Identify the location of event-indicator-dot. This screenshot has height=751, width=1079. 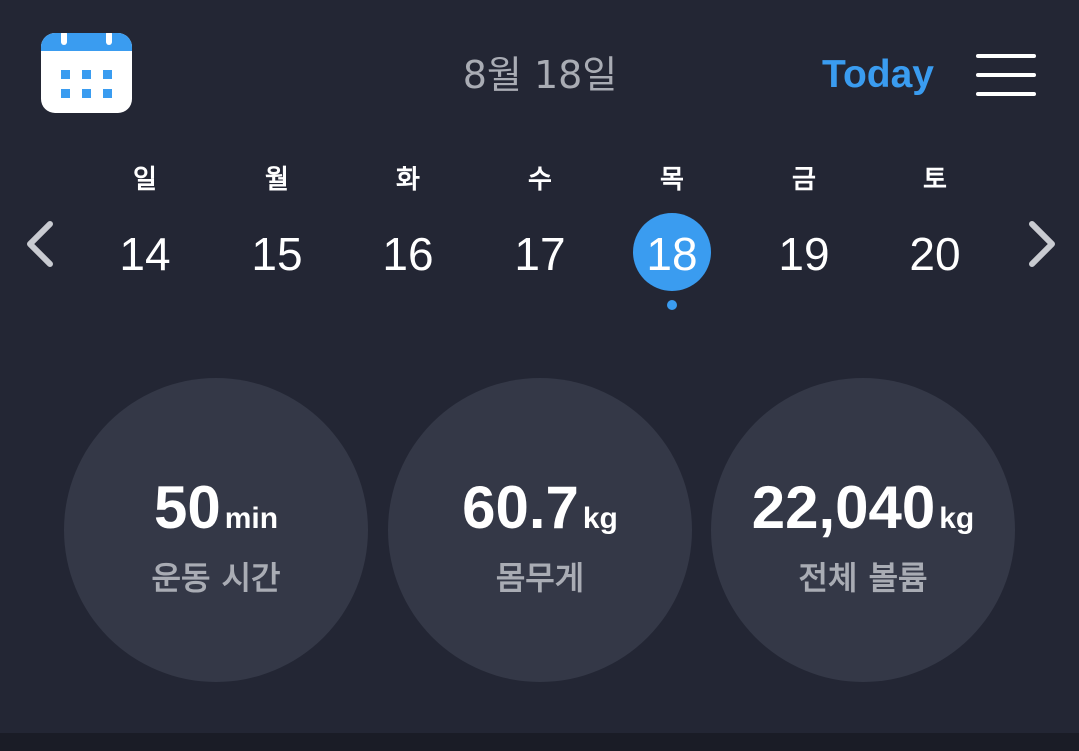
(672, 305).